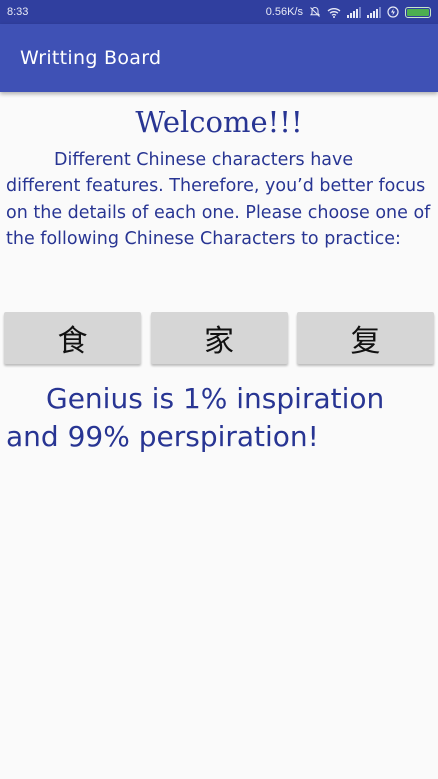  What do you see at coordinates (72, 338) in the screenshot?
I see `character-button-shi: 食` at bounding box center [72, 338].